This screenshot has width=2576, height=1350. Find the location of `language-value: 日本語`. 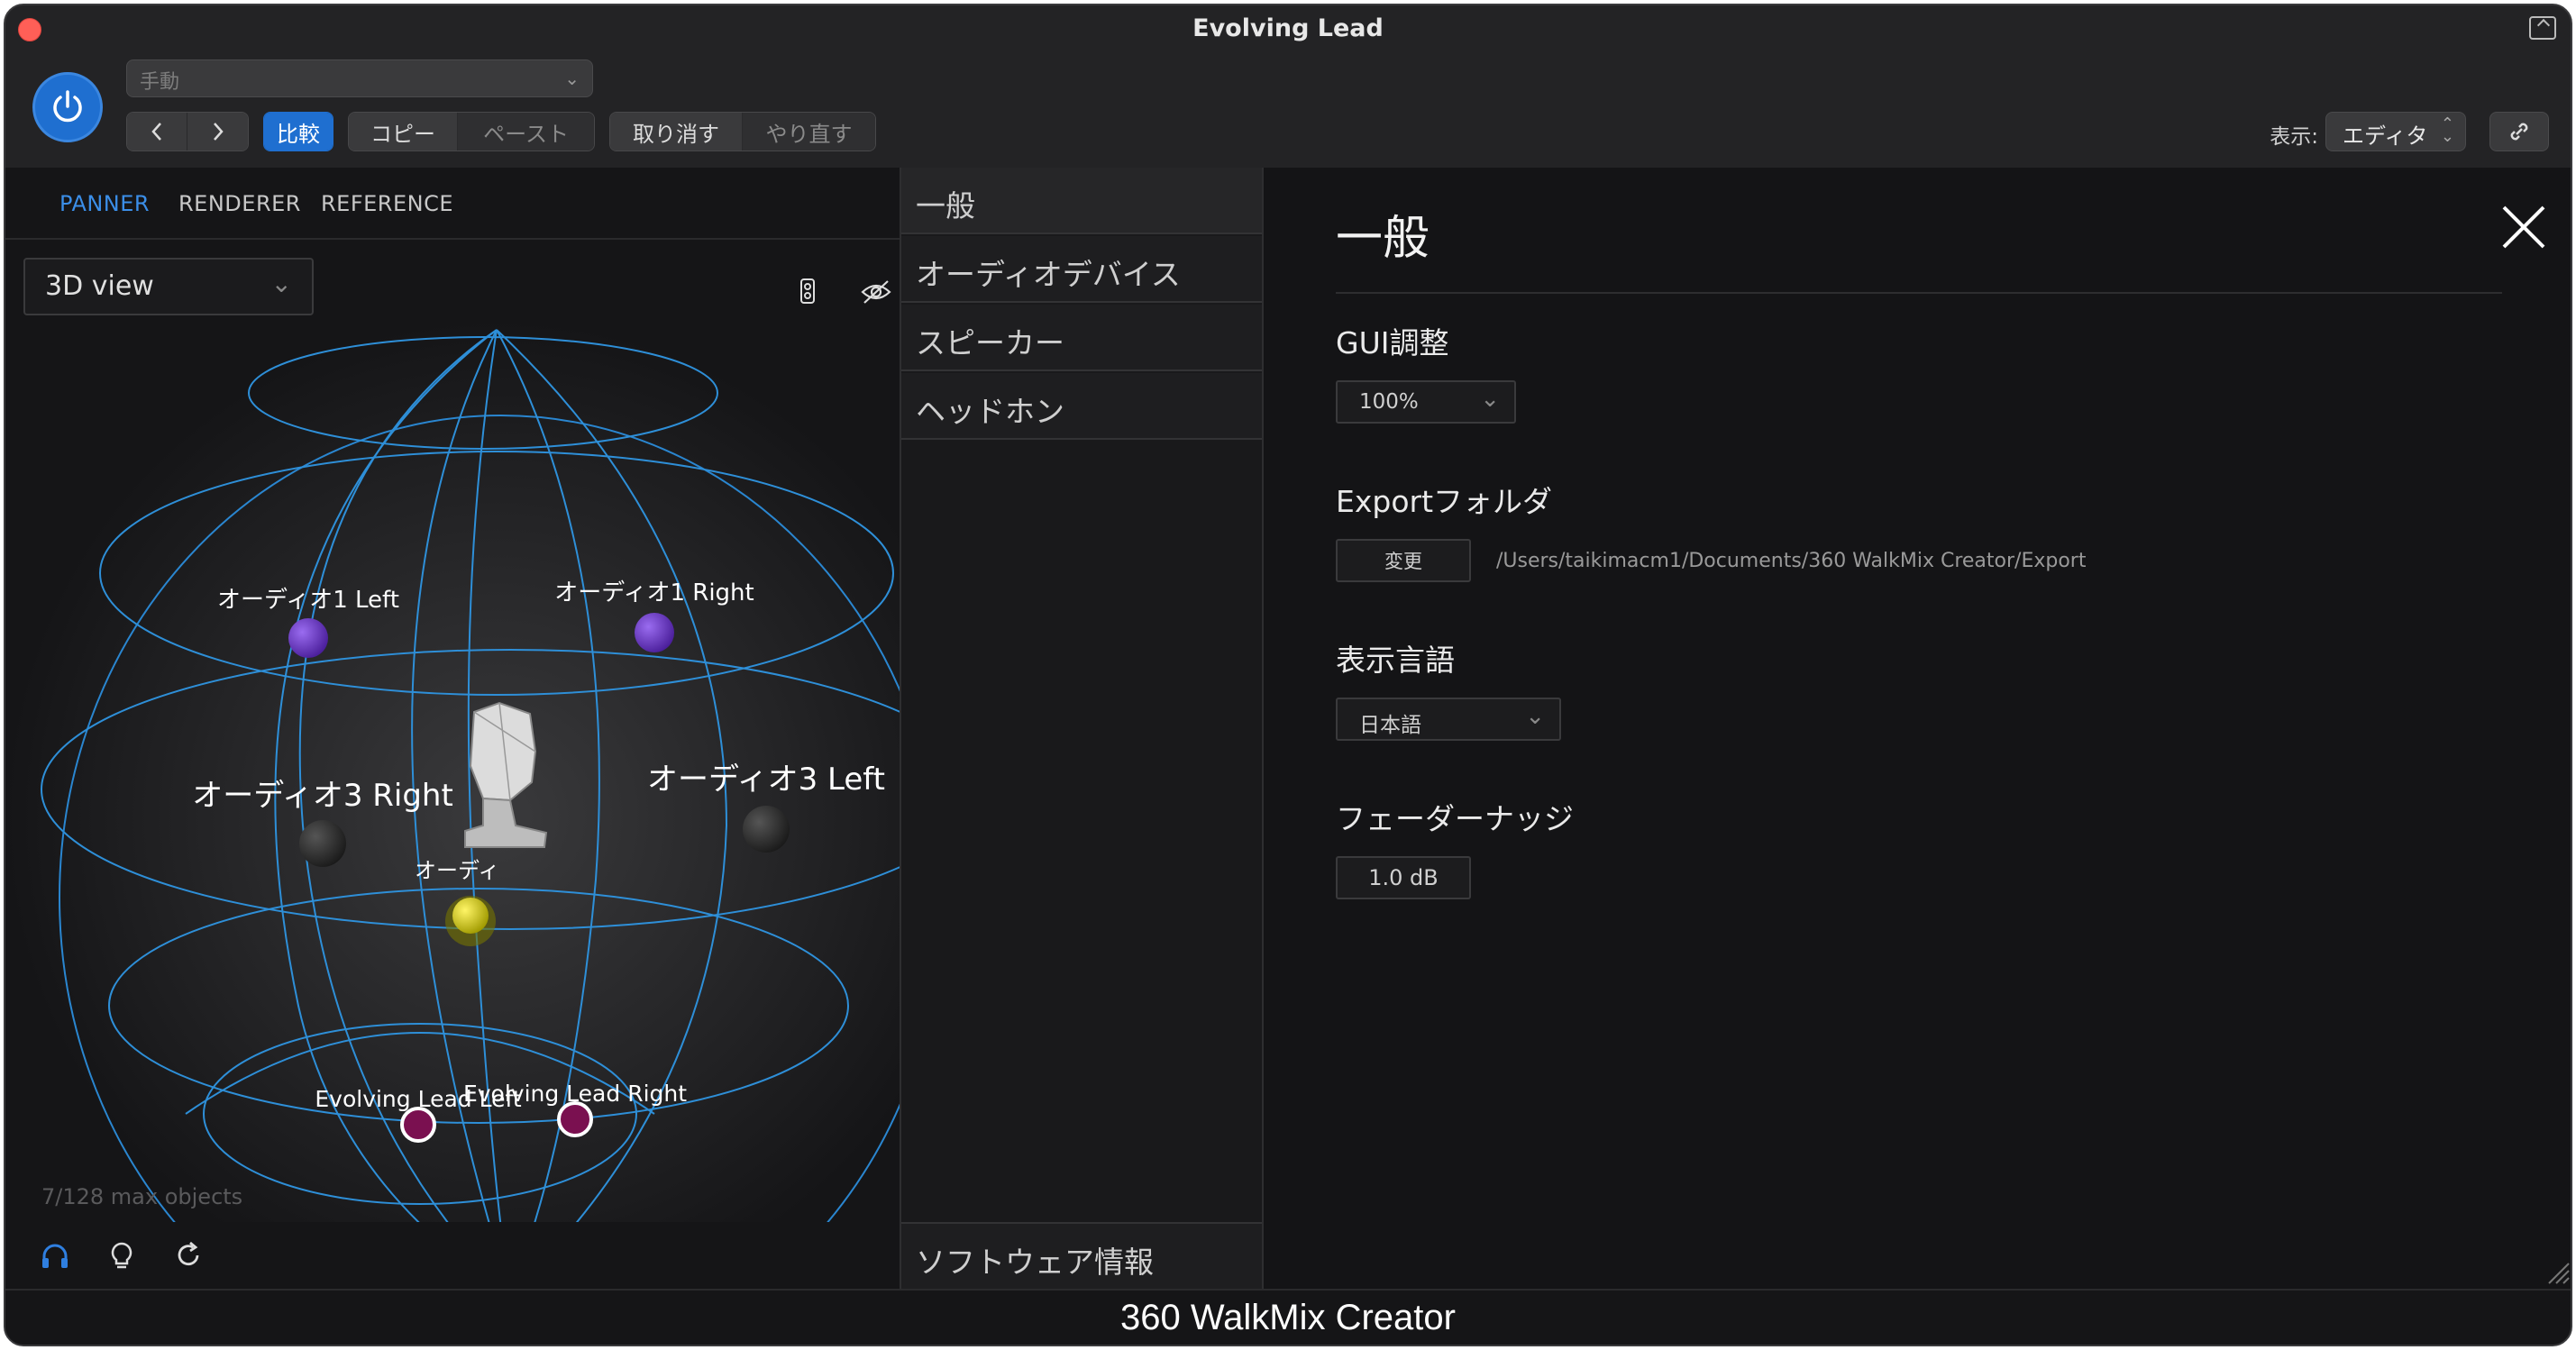

language-value: 日本語 is located at coordinates (1390, 725).